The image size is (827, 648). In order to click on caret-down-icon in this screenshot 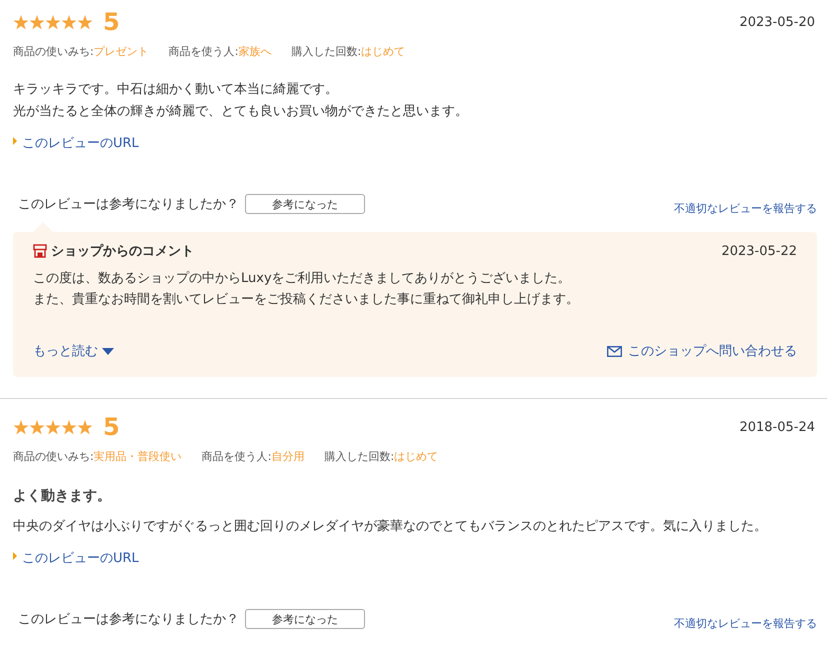, I will do `click(108, 351)`.